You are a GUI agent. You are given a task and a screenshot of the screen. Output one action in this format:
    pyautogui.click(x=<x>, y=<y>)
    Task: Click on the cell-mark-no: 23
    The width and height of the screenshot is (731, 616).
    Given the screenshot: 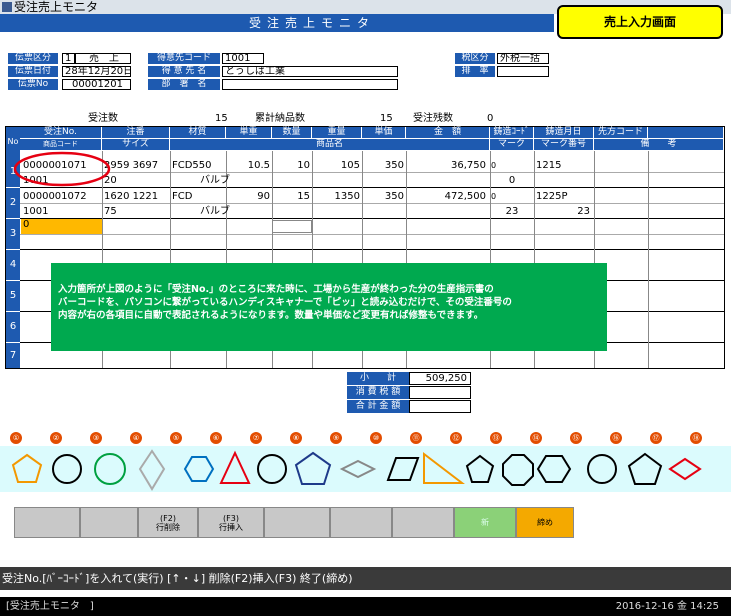 What is the action you would take?
    pyautogui.click(x=562, y=211)
    